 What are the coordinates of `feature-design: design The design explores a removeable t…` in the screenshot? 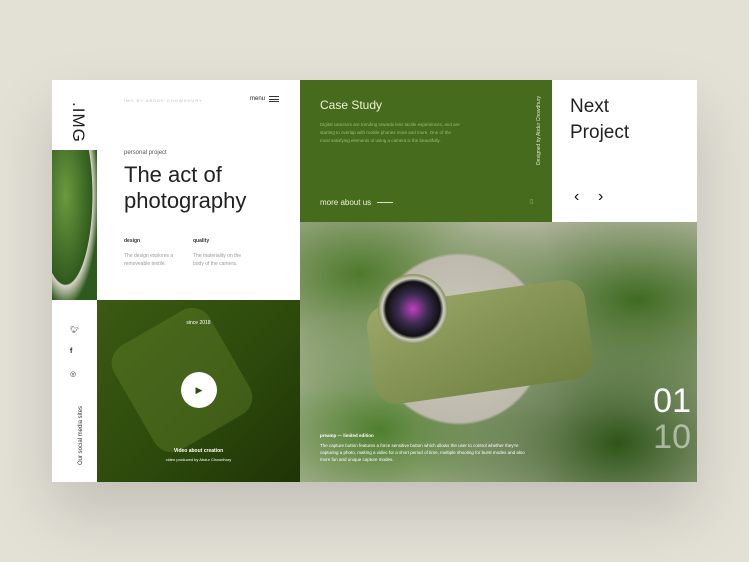 It's located at (153, 253).